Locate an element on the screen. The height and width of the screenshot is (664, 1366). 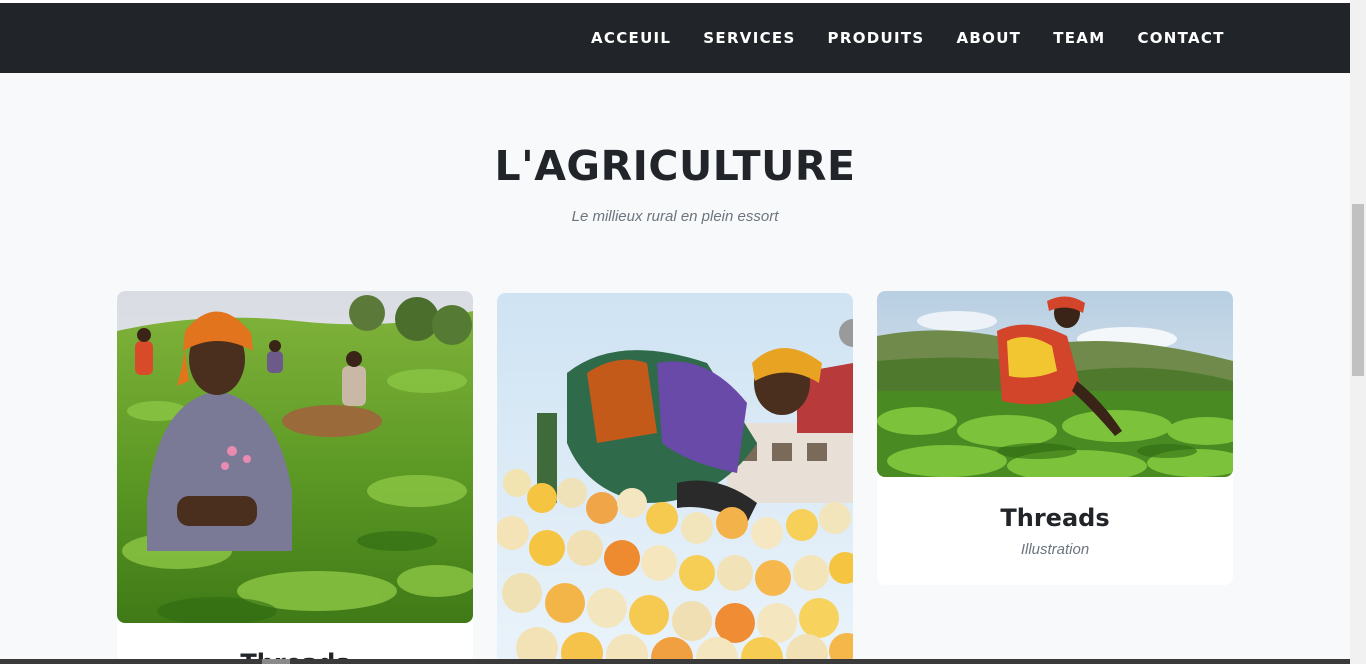
portfolio-item-3: Threads Illustration is located at coordinates (1055, 438).